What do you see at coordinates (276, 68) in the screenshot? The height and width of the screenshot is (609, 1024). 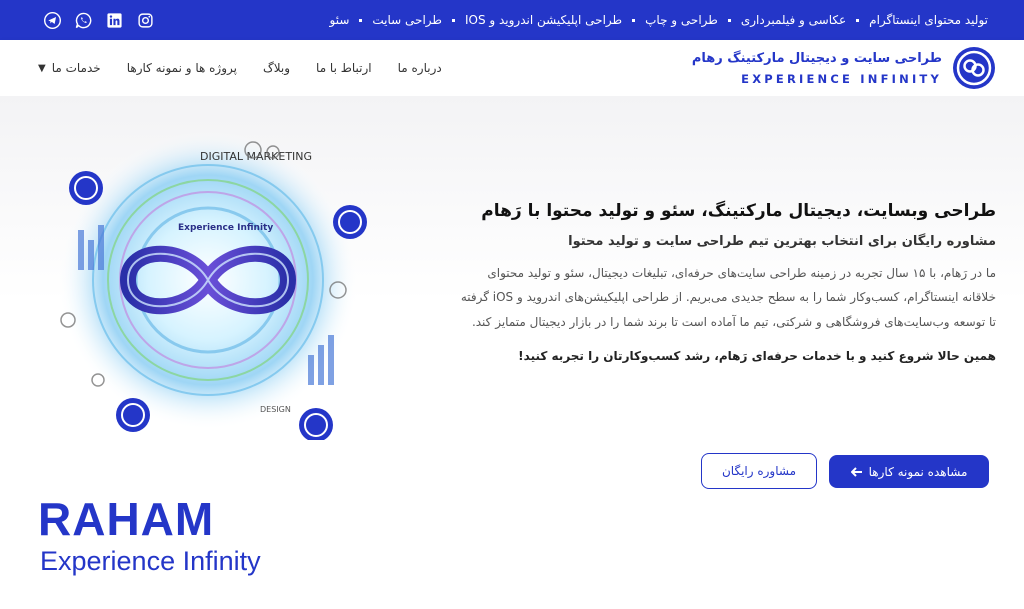 I see `nav-blog: وبلاگ` at bounding box center [276, 68].